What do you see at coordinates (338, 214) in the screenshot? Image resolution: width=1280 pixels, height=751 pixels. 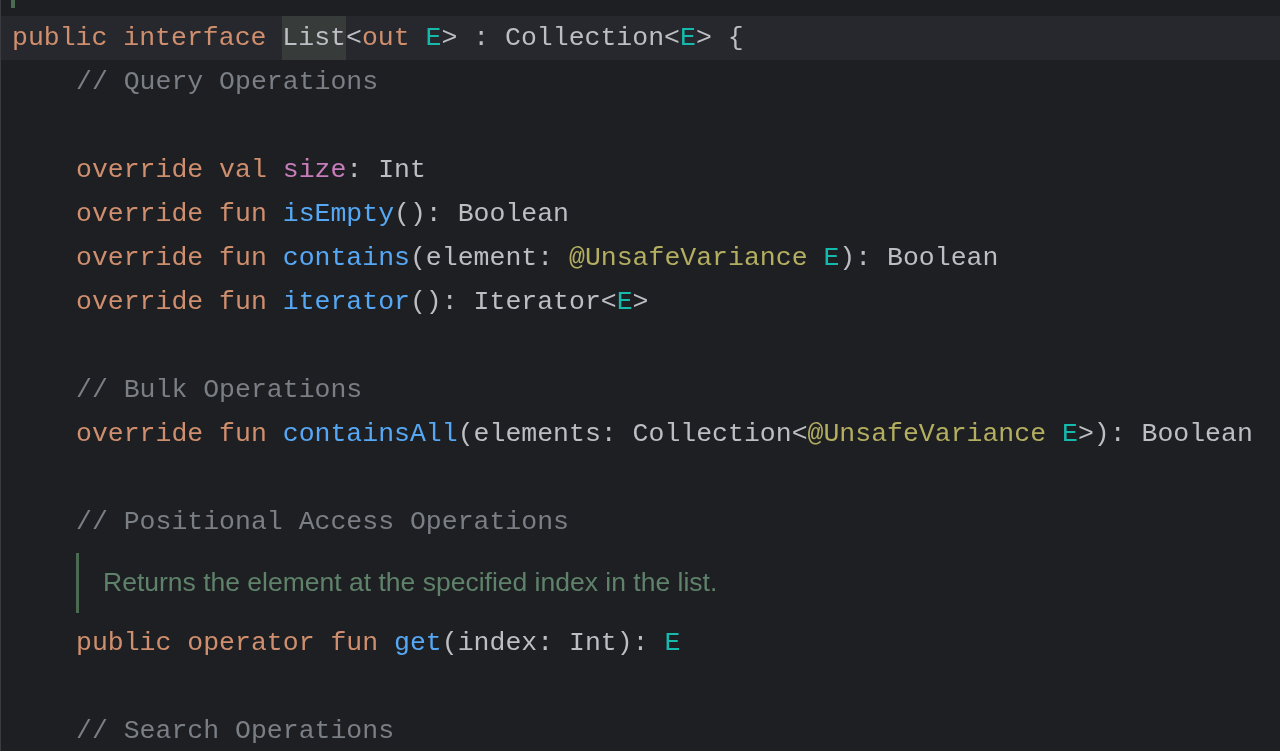 I see `code-token: isEmpty` at bounding box center [338, 214].